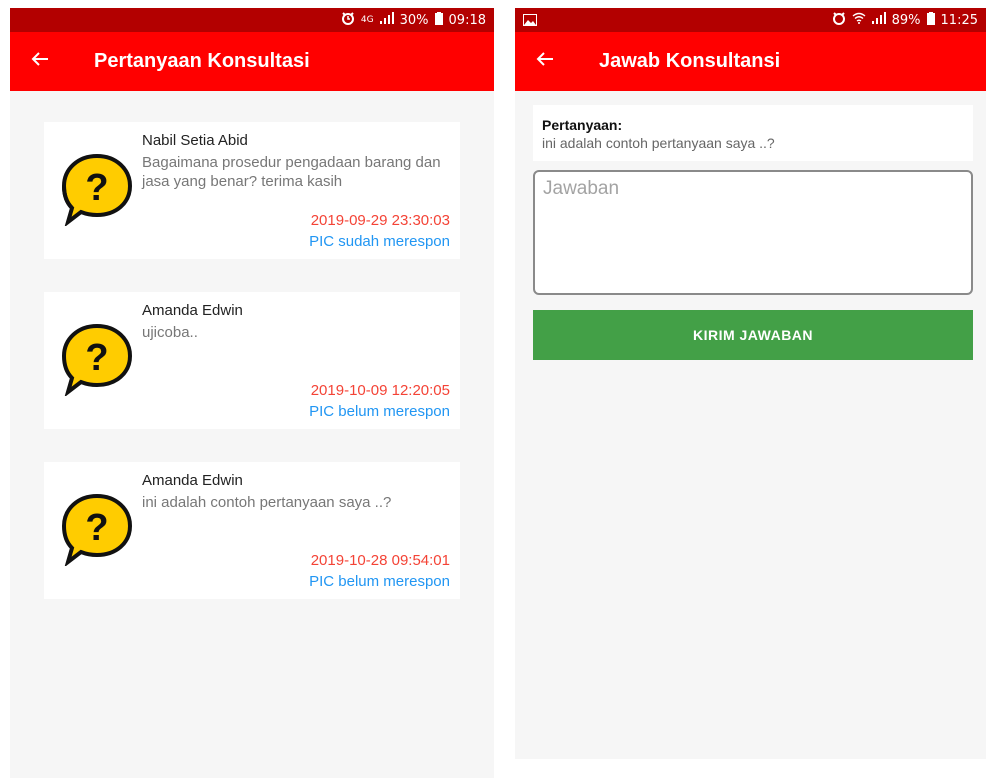 The image size is (986, 778). What do you see at coordinates (530, 20) in the screenshot?
I see `image-notification-icon` at bounding box center [530, 20].